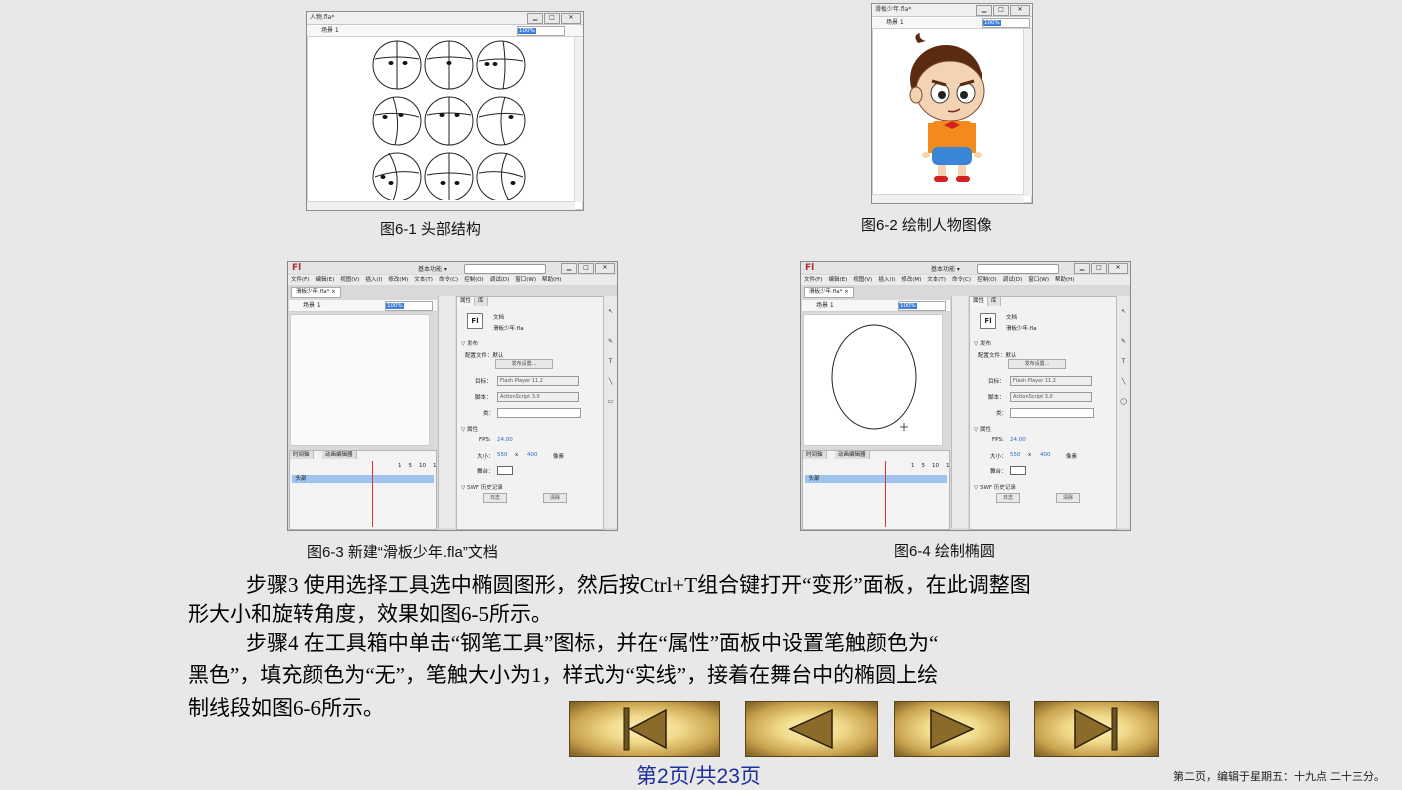 The image size is (1402, 790). Describe the element at coordinates (610, 412) in the screenshot. I see `fig3-toolbox: ↖ ✎ T ╲ ▭` at that location.